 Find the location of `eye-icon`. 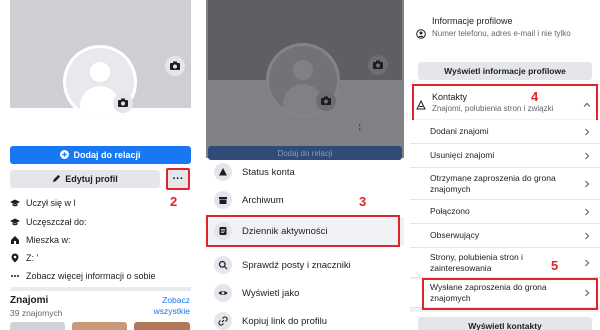

eye-icon is located at coordinates (223, 293).